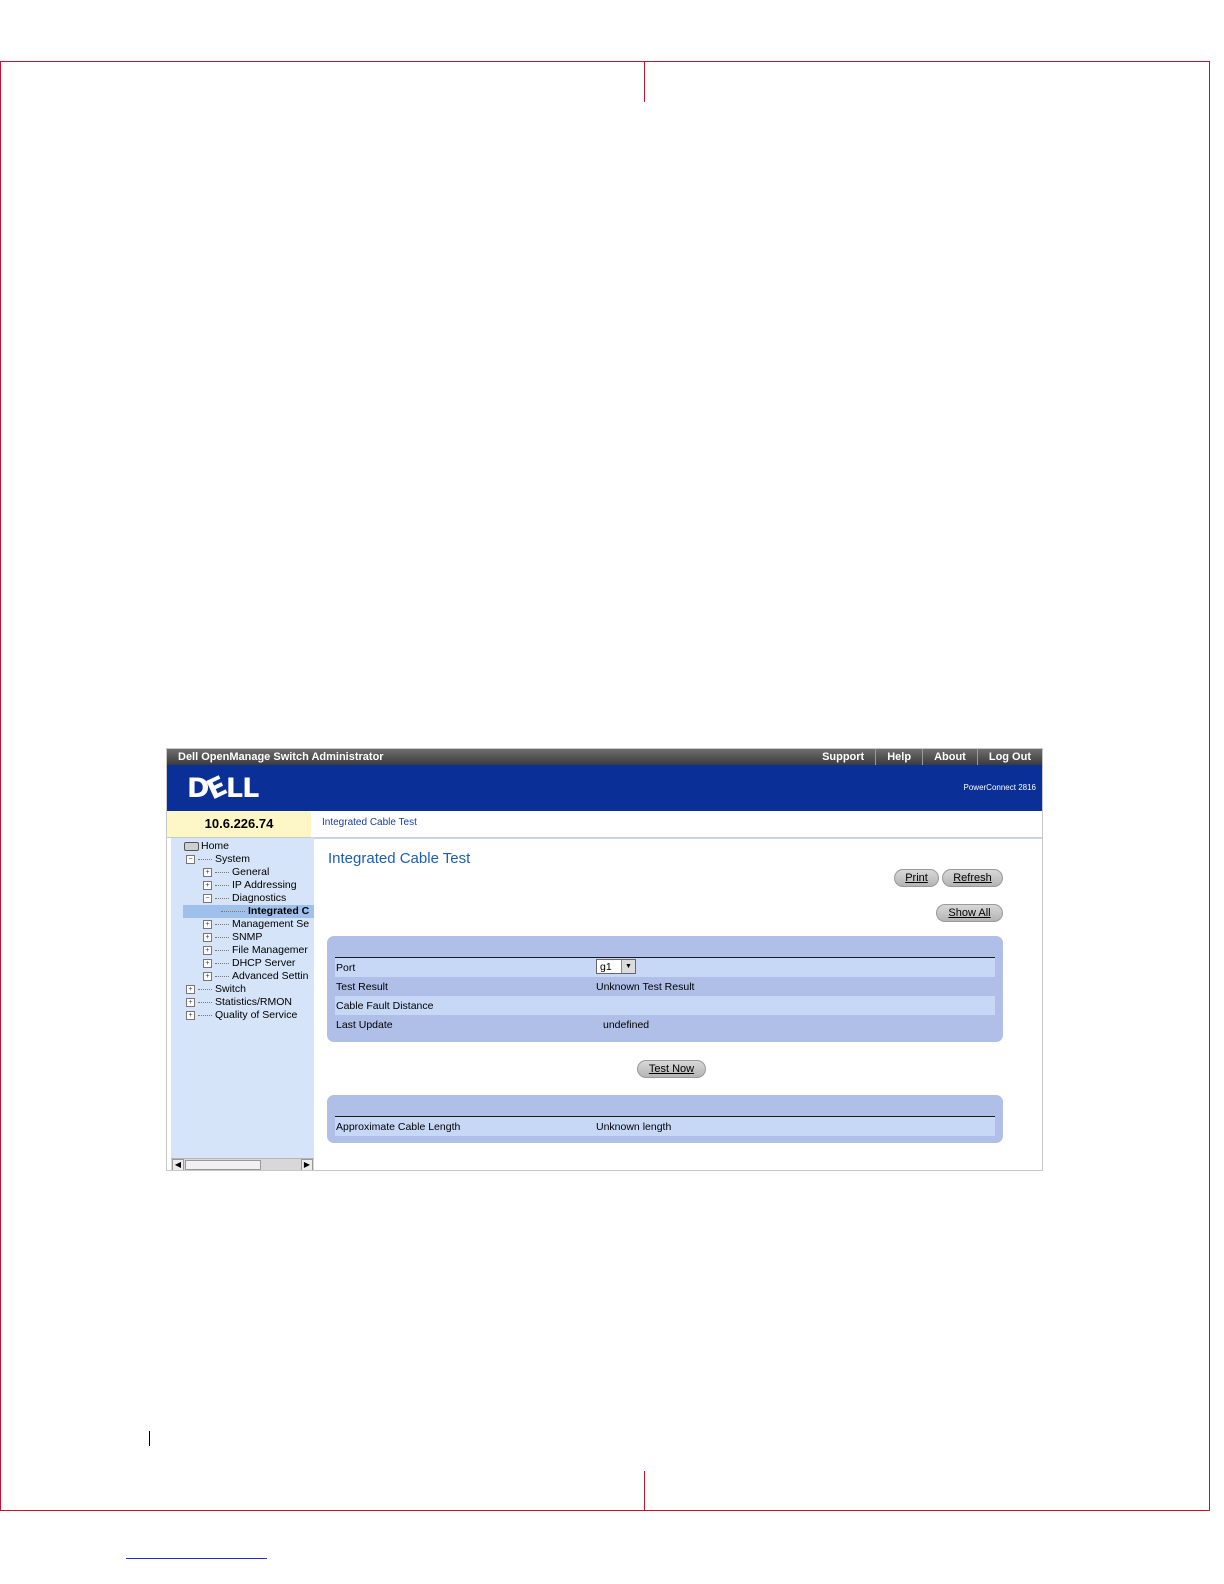 The image size is (1224, 1584). I want to click on breadcrumb-bar: Integrated Cable Test, so click(676, 825).